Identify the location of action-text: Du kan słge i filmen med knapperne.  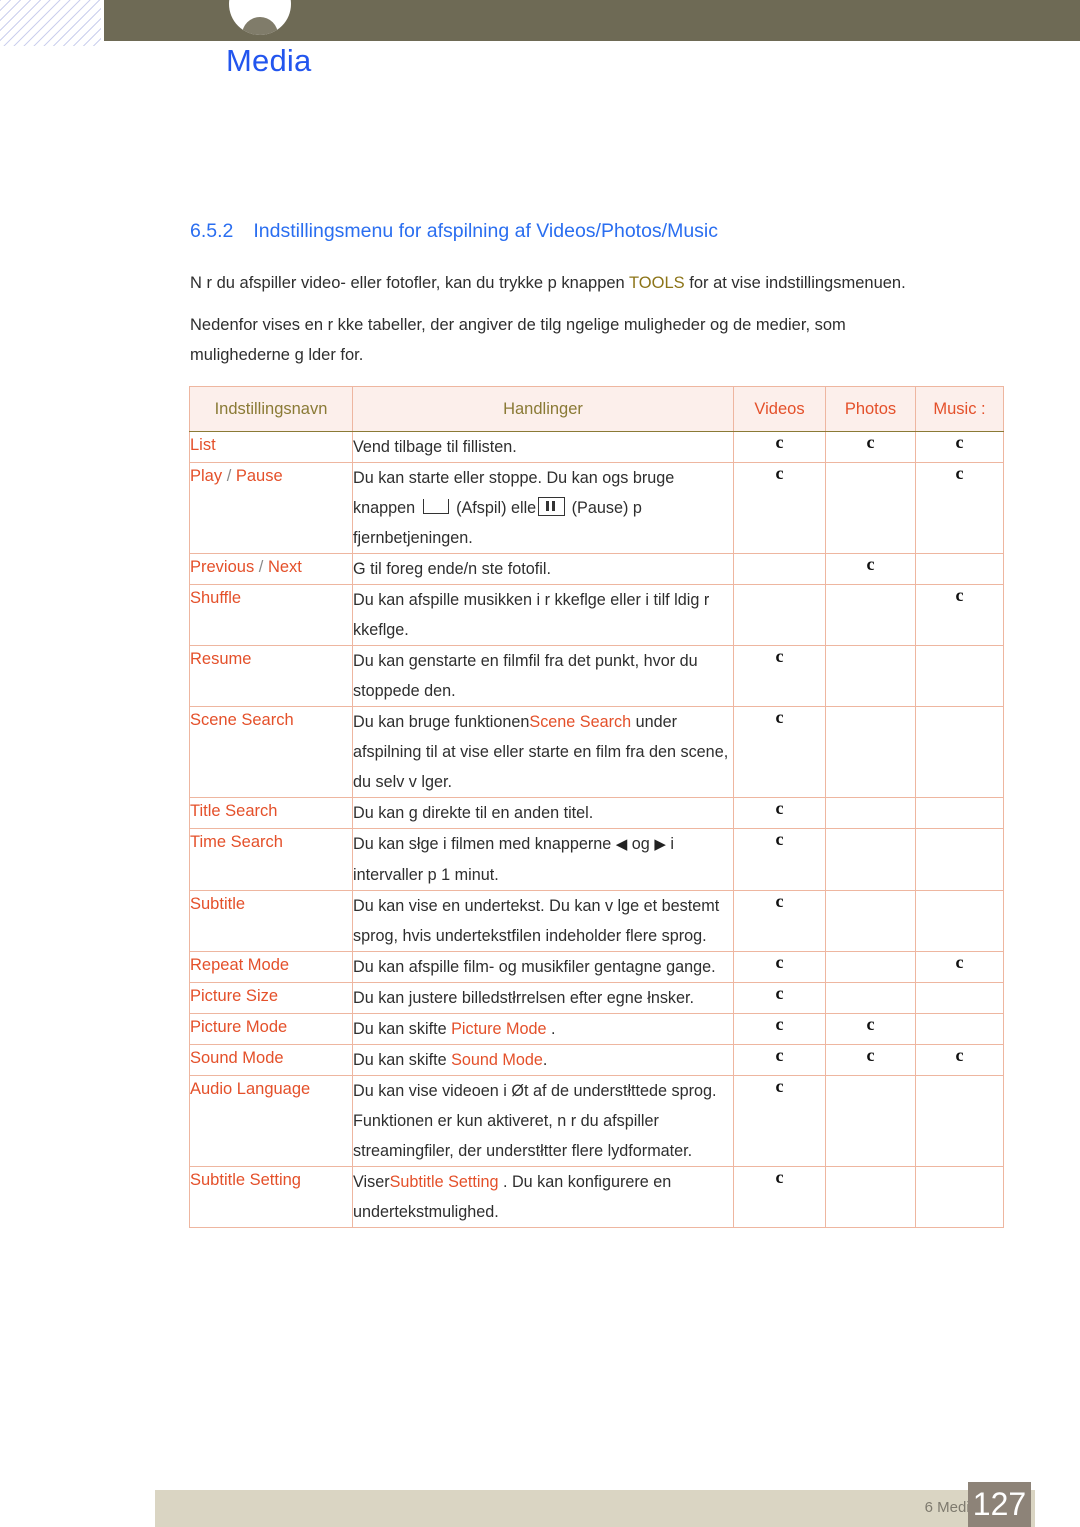
(484, 844).